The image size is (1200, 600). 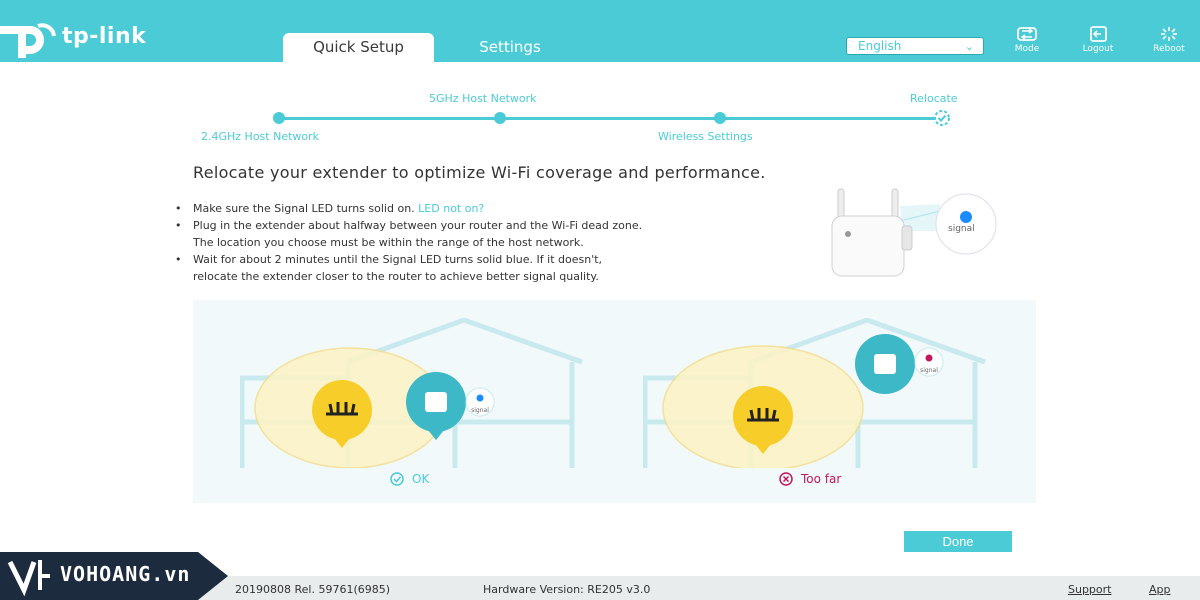 I want to click on firmware-version: 20190808 Rel. 59761(6985), so click(x=313, y=589).